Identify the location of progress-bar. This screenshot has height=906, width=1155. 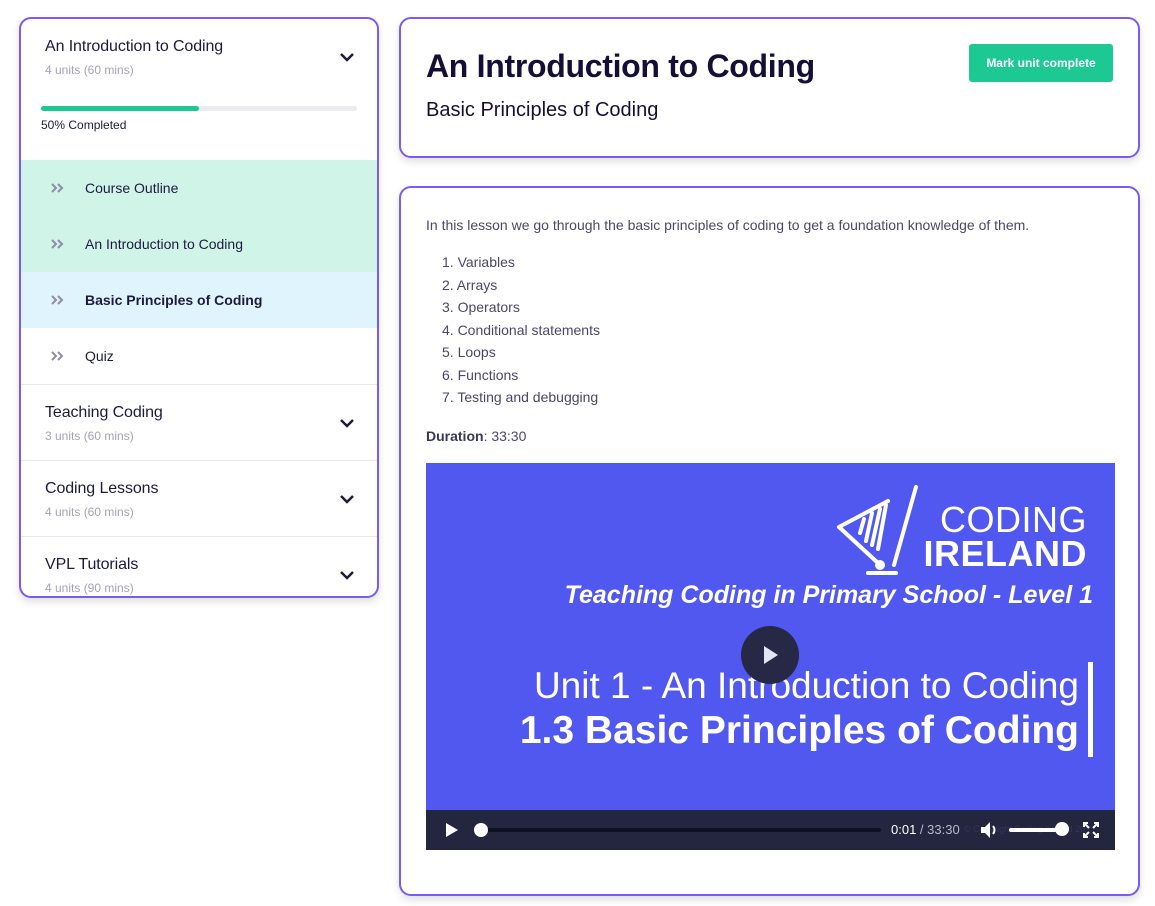
(199, 108).